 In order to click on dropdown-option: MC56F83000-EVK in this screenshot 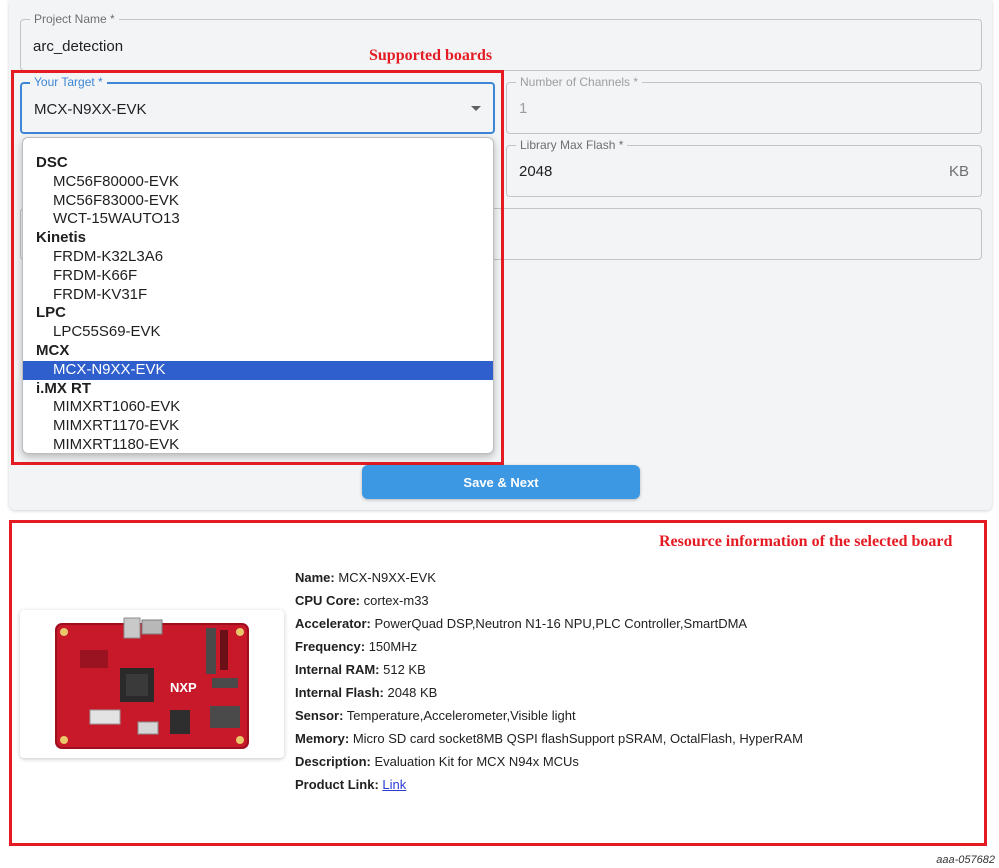, I will do `click(258, 201)`.